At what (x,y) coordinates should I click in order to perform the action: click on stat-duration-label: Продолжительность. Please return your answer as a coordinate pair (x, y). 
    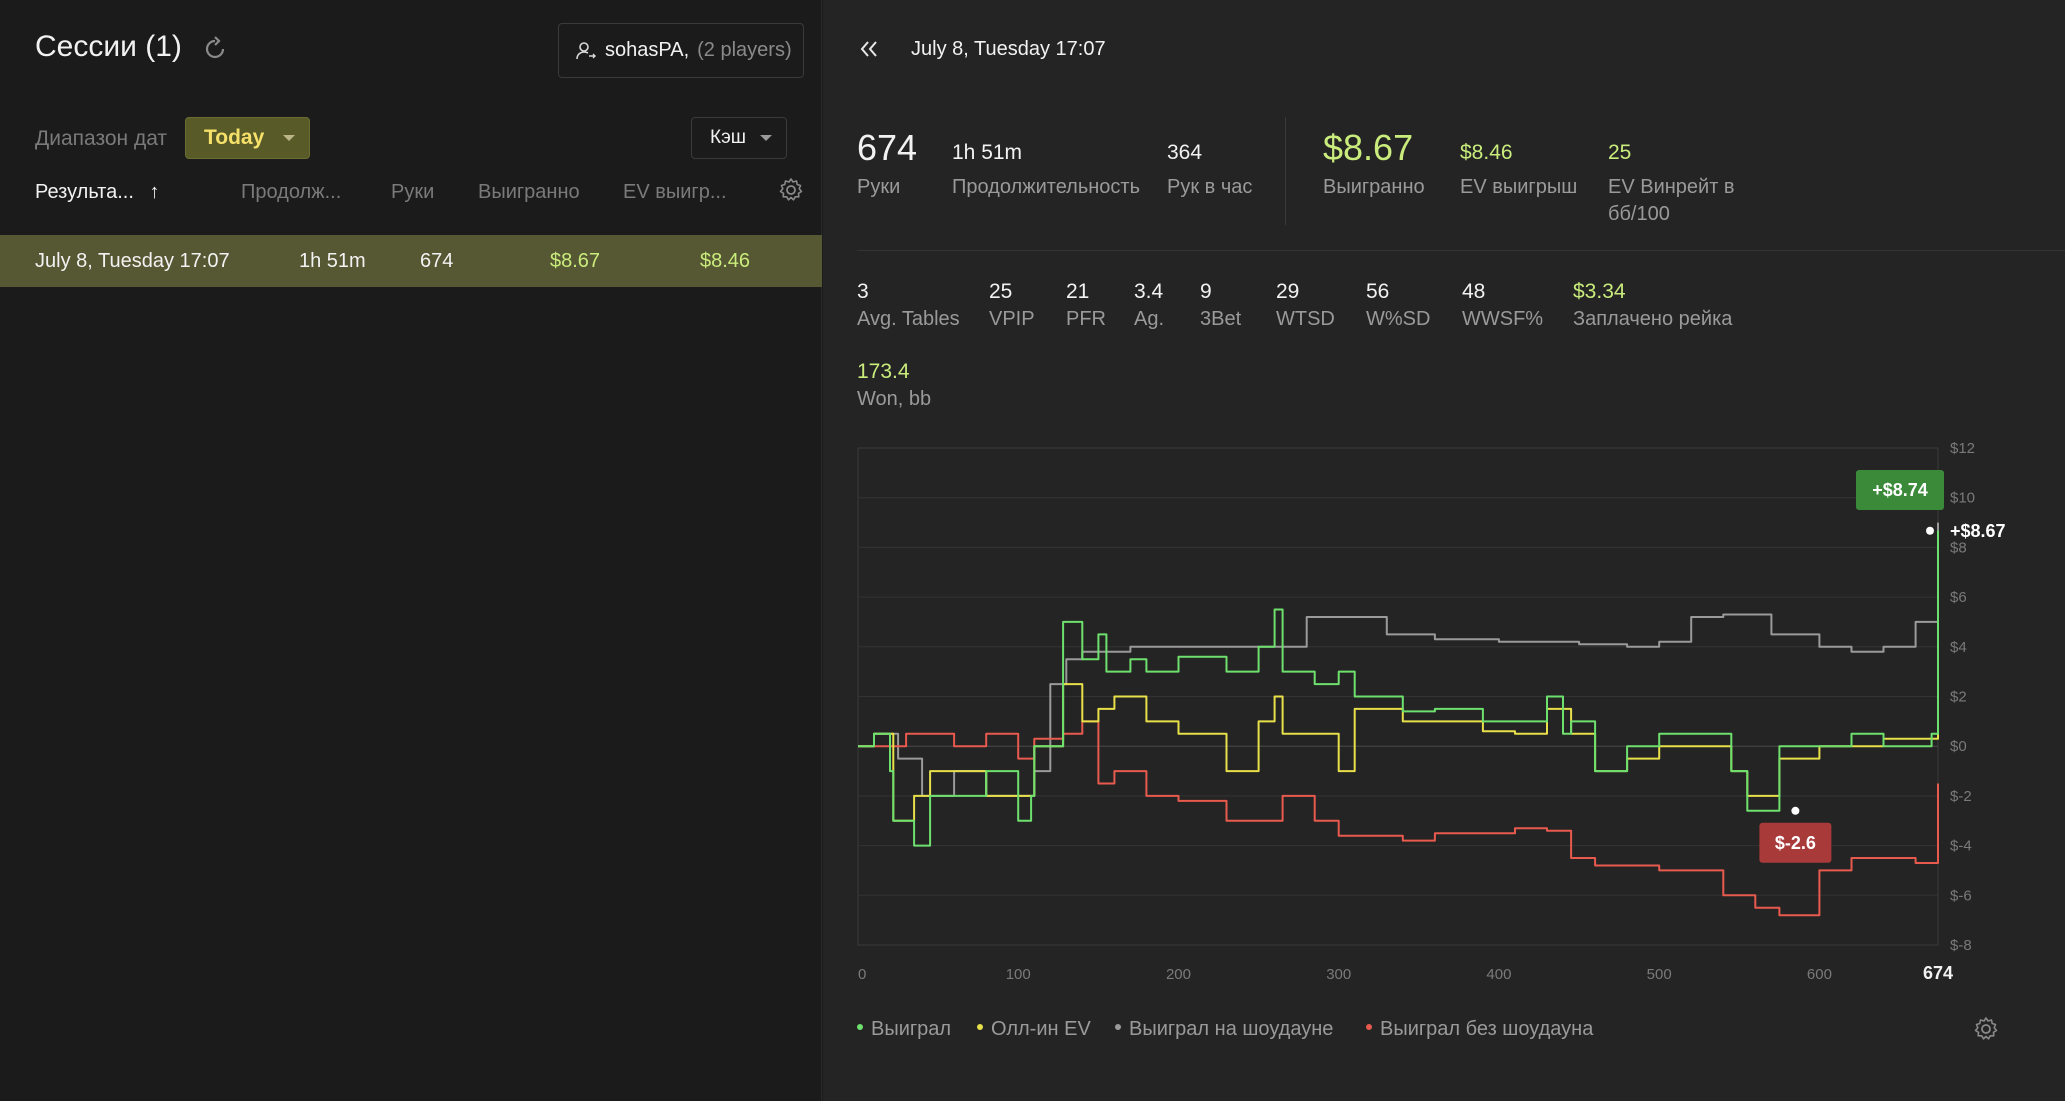
    Looking at the image, I should click on (1046, 187).